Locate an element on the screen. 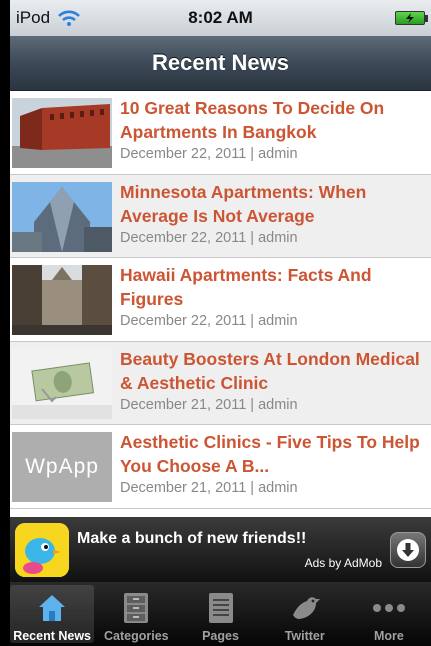 The image size is (431, 646). tab-more: More is located at coordinates (389, 614).